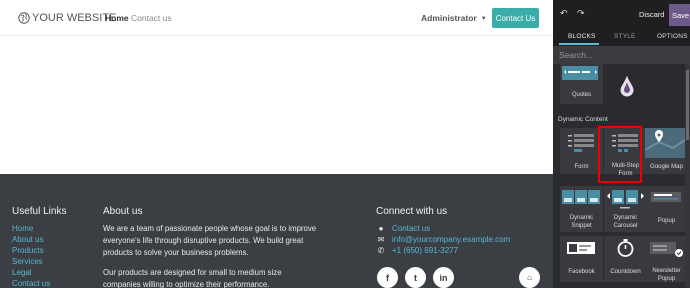 This screenshot has width=690, height=288. I want to click on linkedin-icon: in, so click(443, 277).